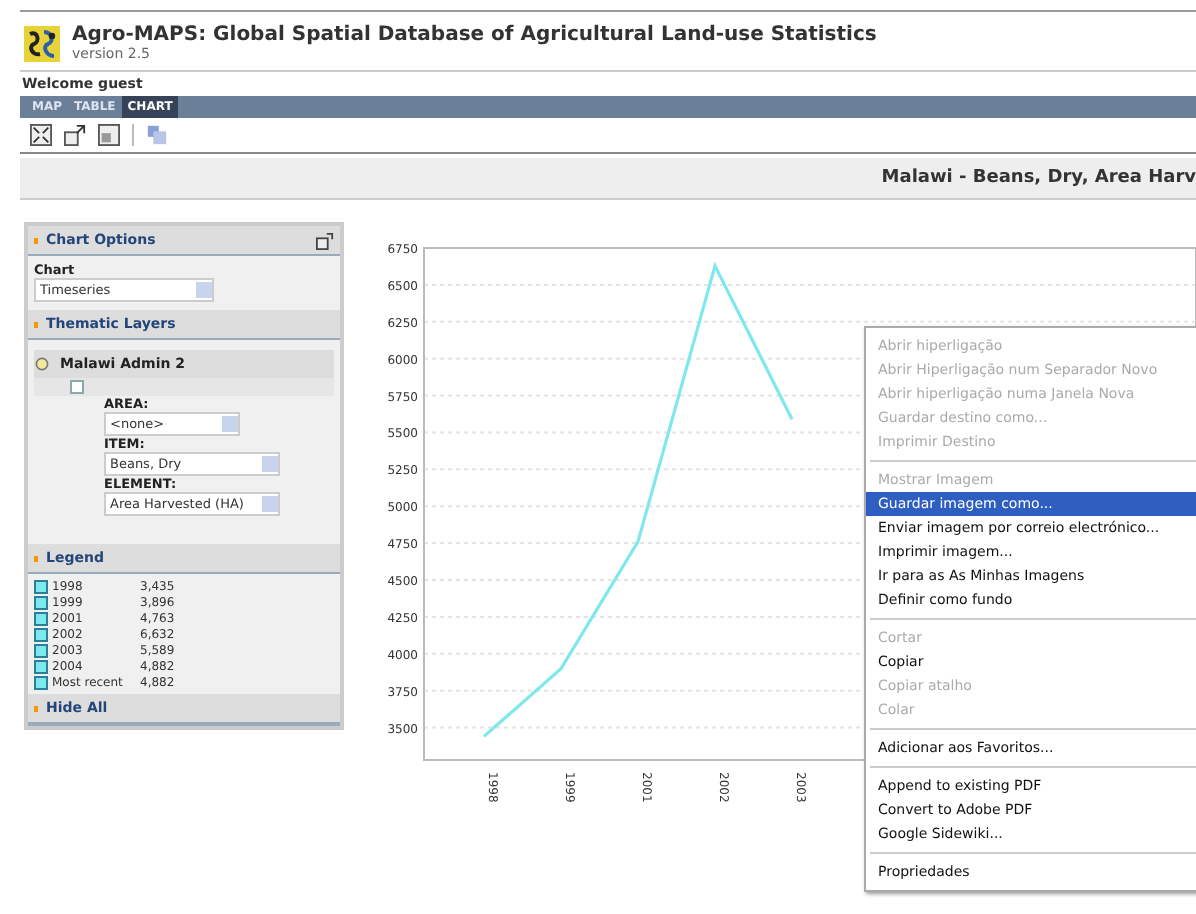 Image resolution: width=1196 pixels, height=914 pixels. I want to click on page-title: Malawi - Beans, Dry, Area Harv, so click(1038, 178).